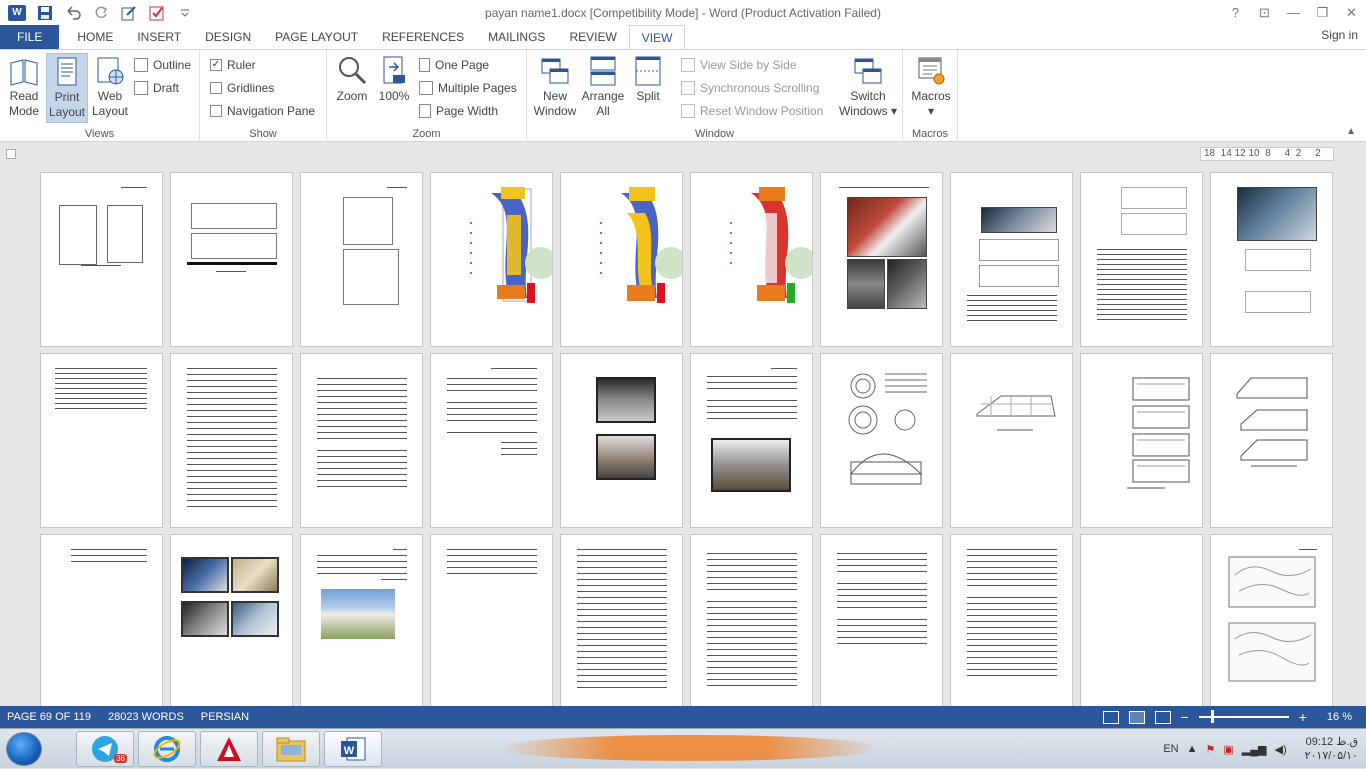 This screenshot has width=1366, height=769. I want to click on switch-windows-button: Switch Windows ▾, so click(868, 88).